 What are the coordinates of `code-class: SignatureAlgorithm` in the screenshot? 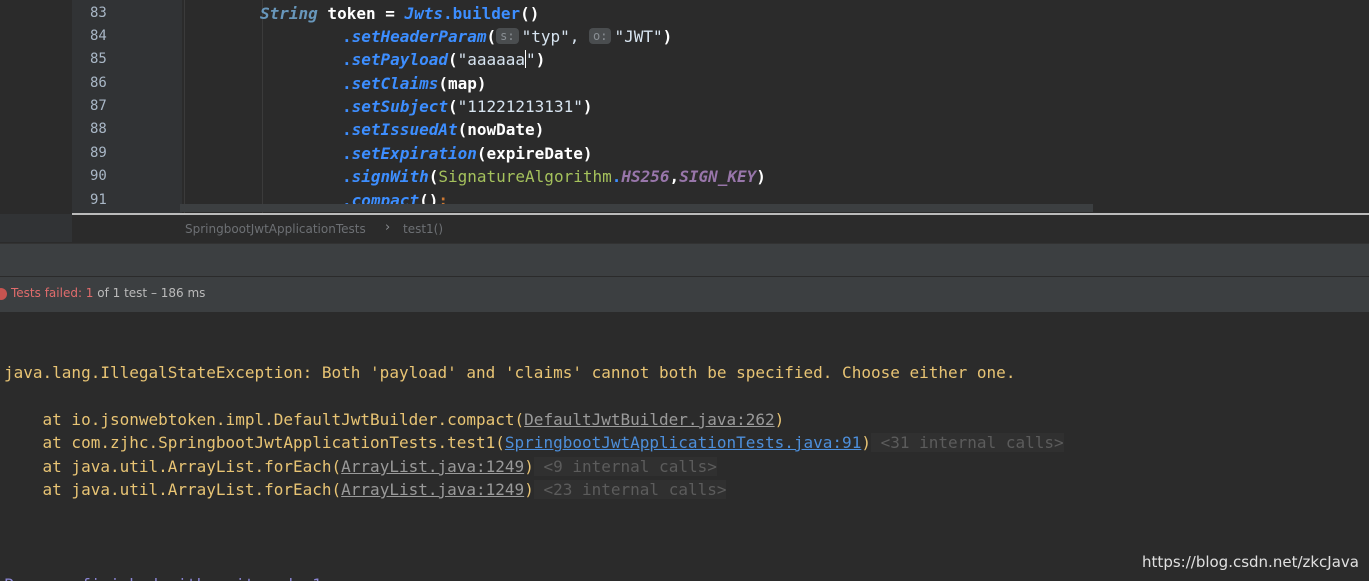 It's located at (525, 176).